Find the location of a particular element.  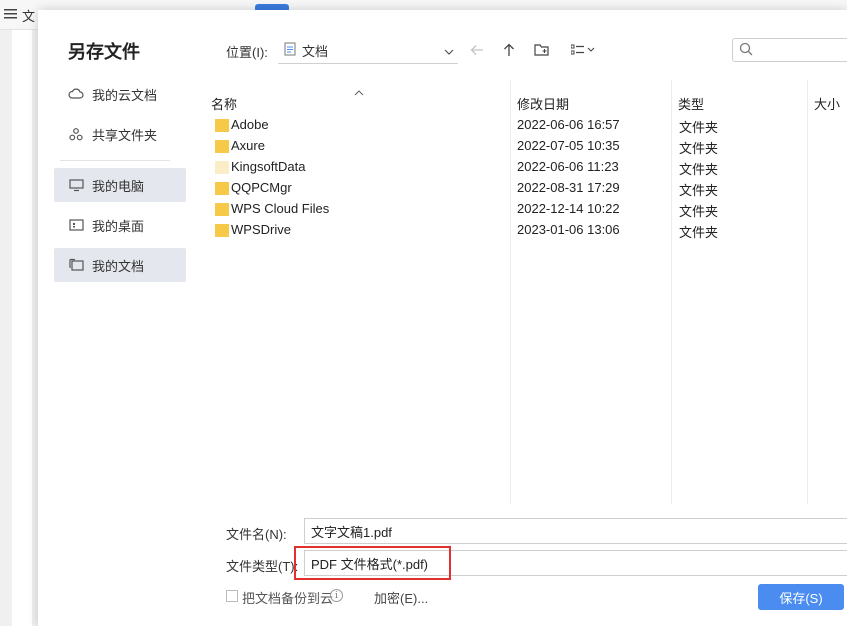

info-icon: i is located at coordinates (336, 595).